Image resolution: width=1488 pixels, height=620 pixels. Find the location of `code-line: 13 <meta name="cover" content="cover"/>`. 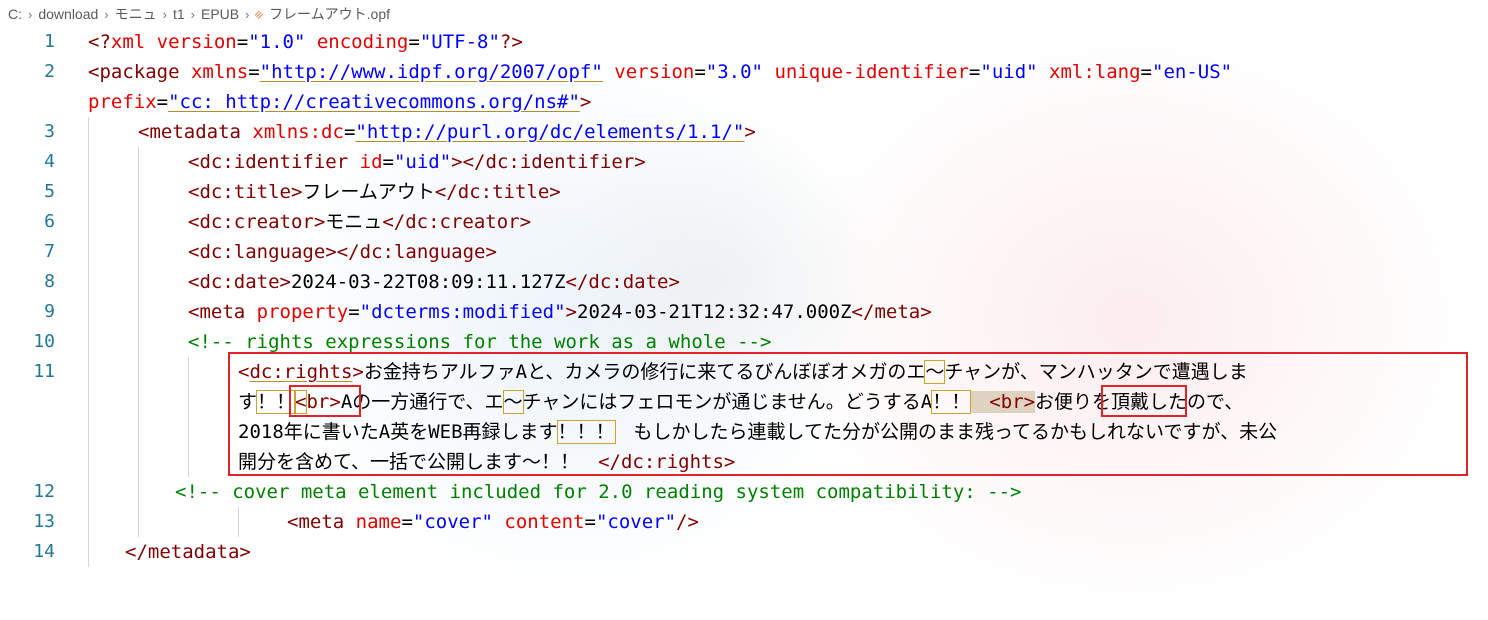

code-line: 13 <meta name="cover" content="cover"/> is located at coordinates (744, 522).